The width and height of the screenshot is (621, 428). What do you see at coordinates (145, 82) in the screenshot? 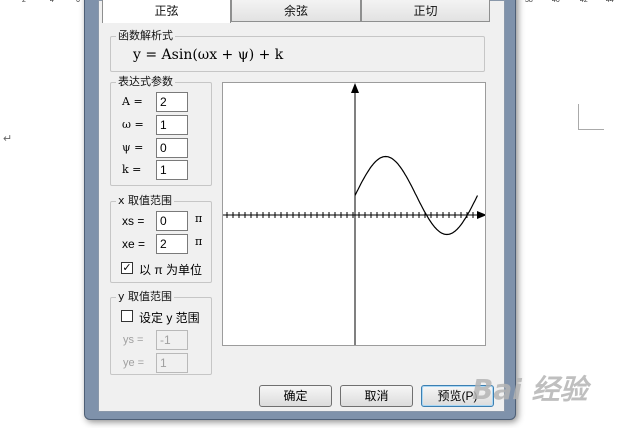
I see `params-group-title: 表达式参数` at bounding box center [145, 82].